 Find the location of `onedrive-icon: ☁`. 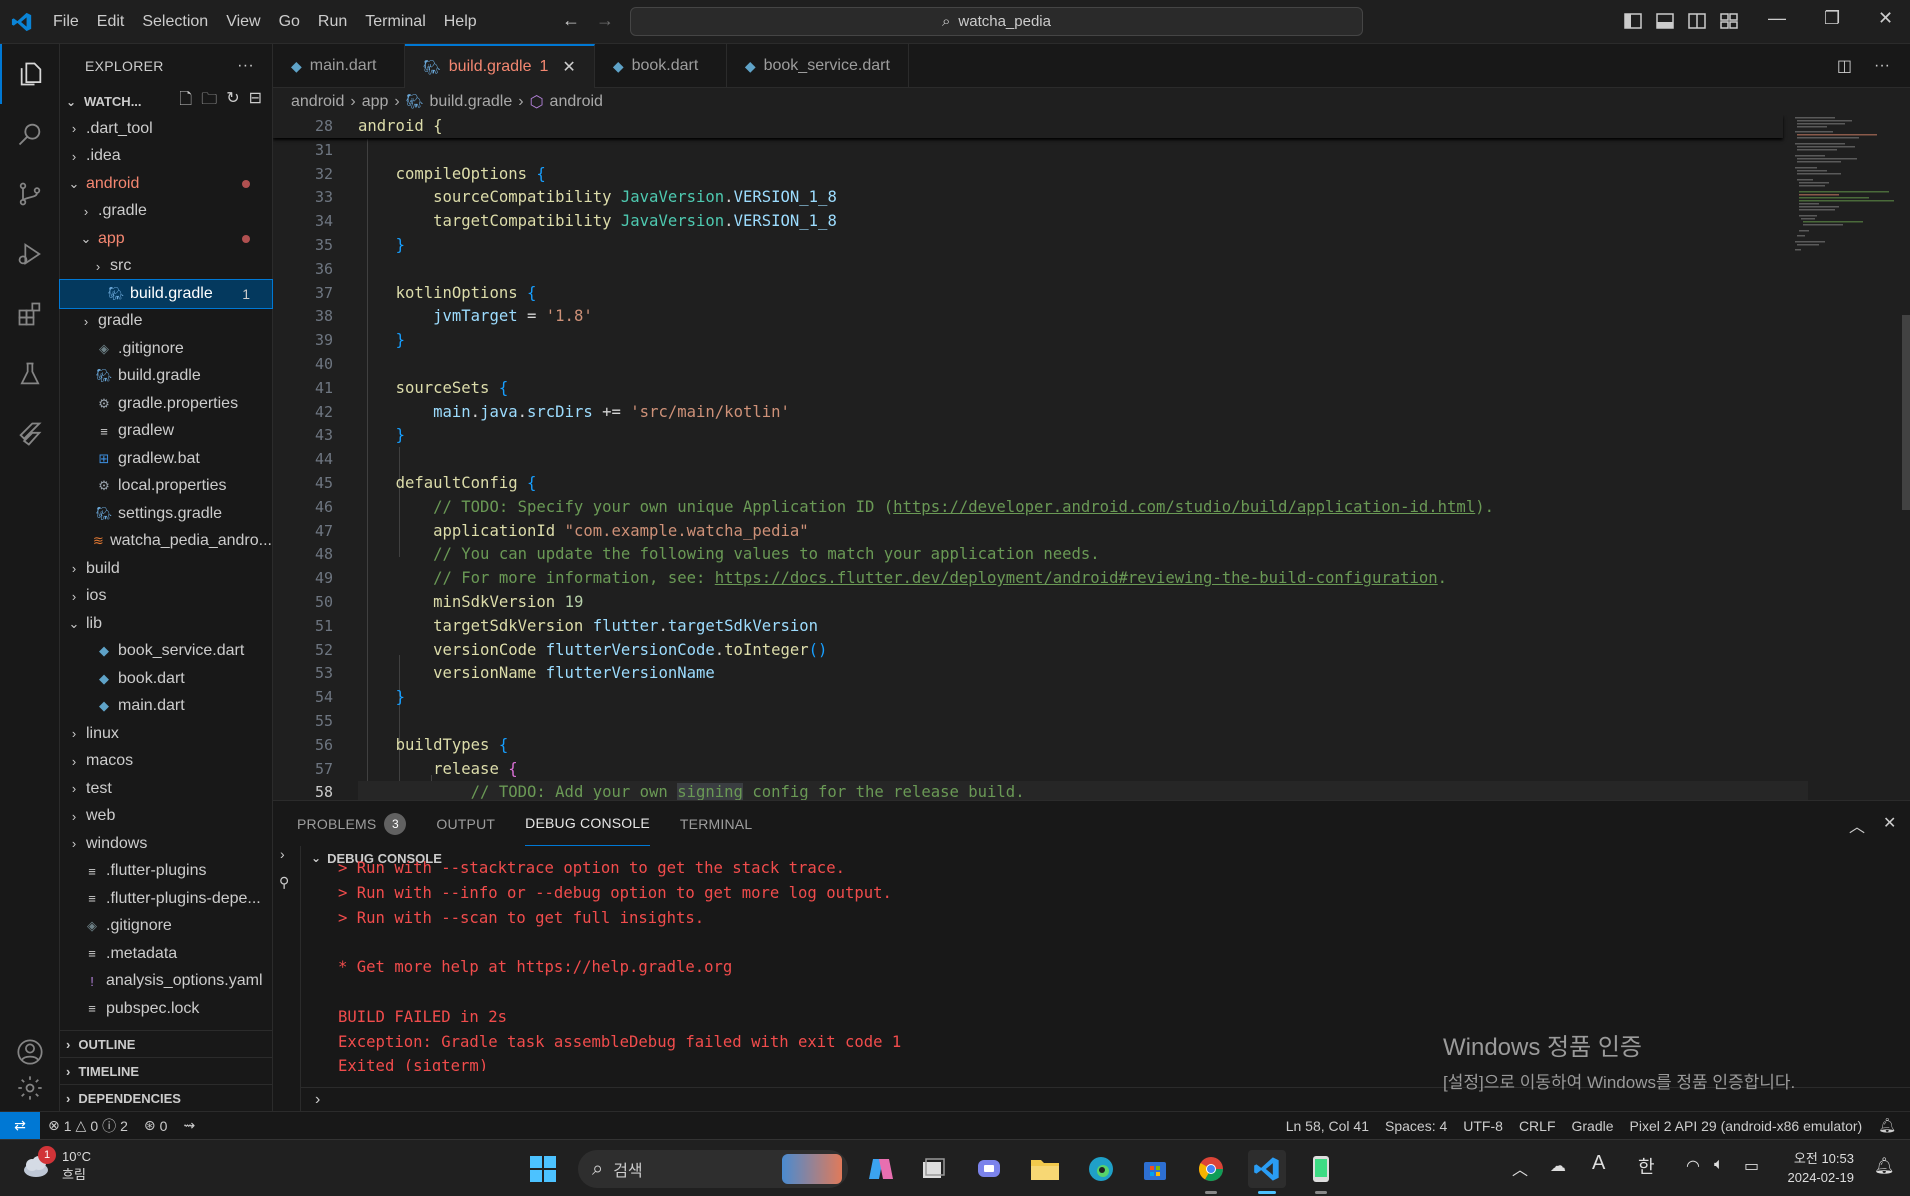

onedrive-icon: ☁ is located at coordinates (1558, 1166).